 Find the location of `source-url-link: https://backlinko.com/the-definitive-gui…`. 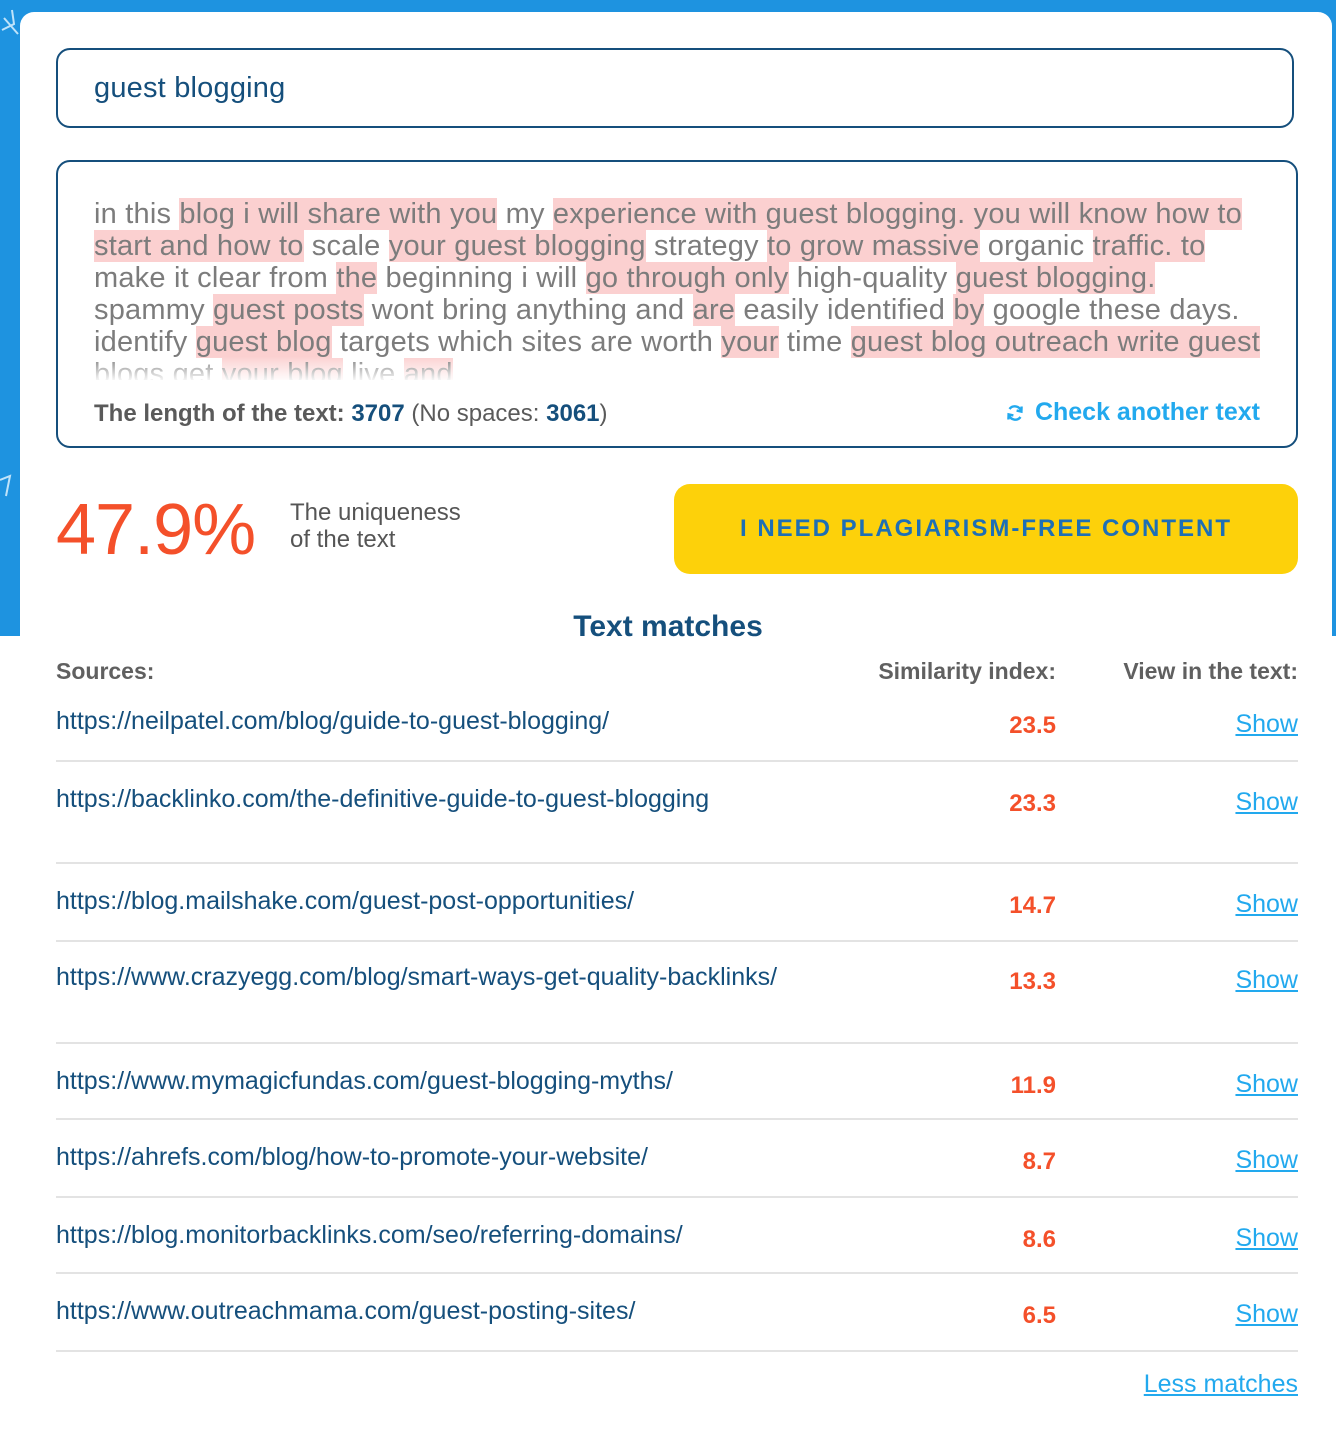

source-url-link: https://backlinko.com/the-definitive-gui… is located at coordinates (426, 799).